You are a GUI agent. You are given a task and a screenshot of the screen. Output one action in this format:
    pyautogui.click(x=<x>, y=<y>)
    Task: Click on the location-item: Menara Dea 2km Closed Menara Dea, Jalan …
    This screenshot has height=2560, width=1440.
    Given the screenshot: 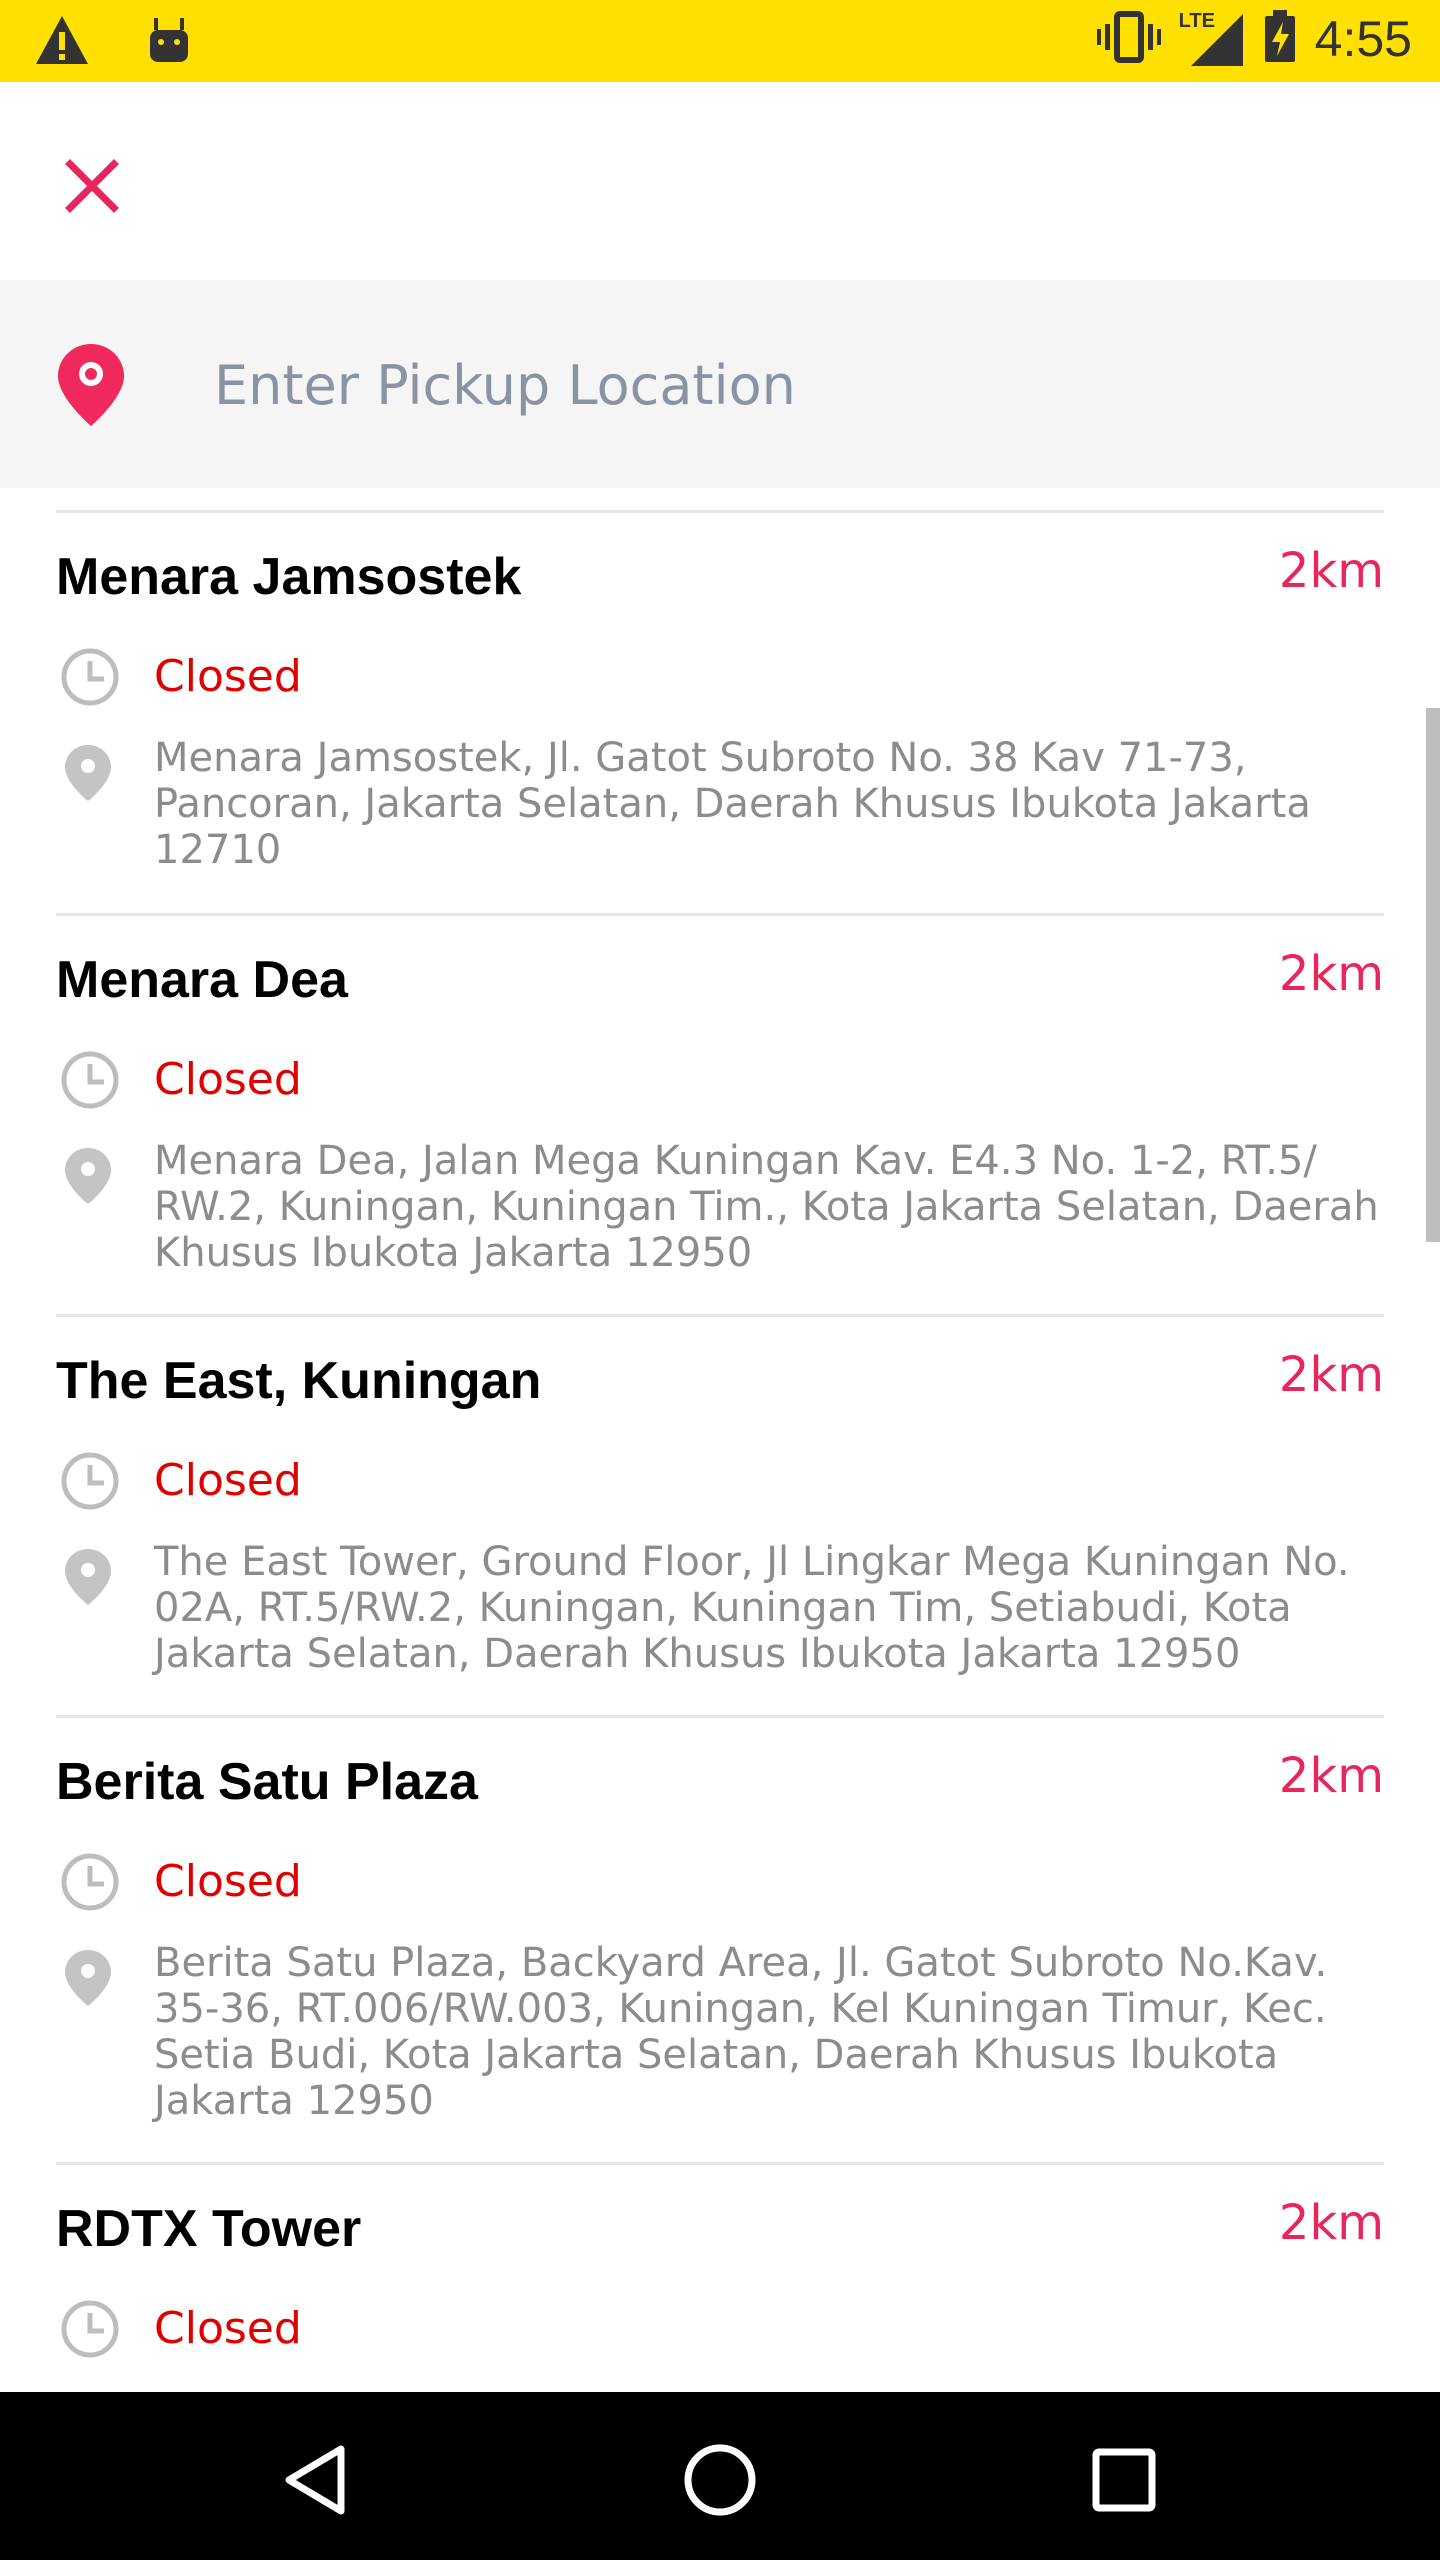 What is the action you would take?
    pyautogui.click(x=720, y=1115)
    